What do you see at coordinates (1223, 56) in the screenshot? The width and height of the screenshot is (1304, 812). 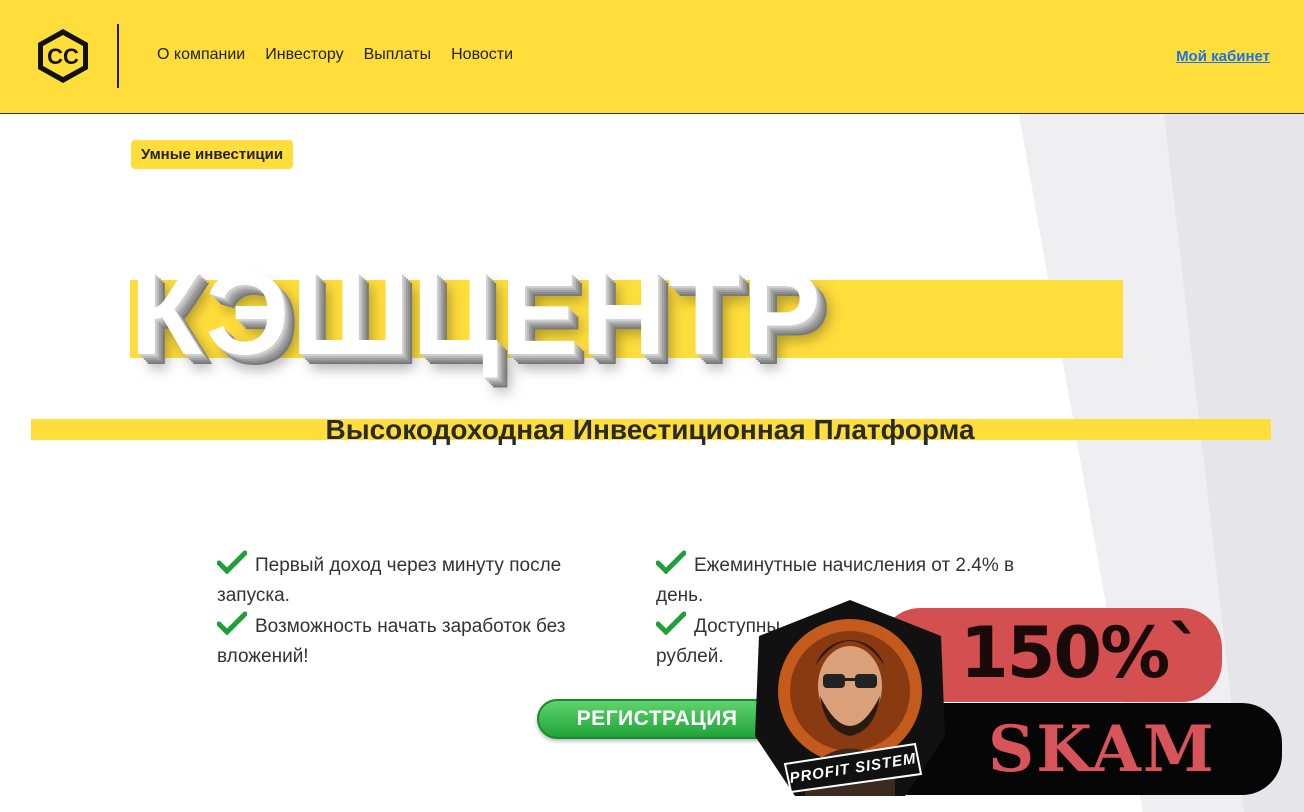 I see `my-cabinet-link: Мой кабинет` at bounding box center [1223, 56].